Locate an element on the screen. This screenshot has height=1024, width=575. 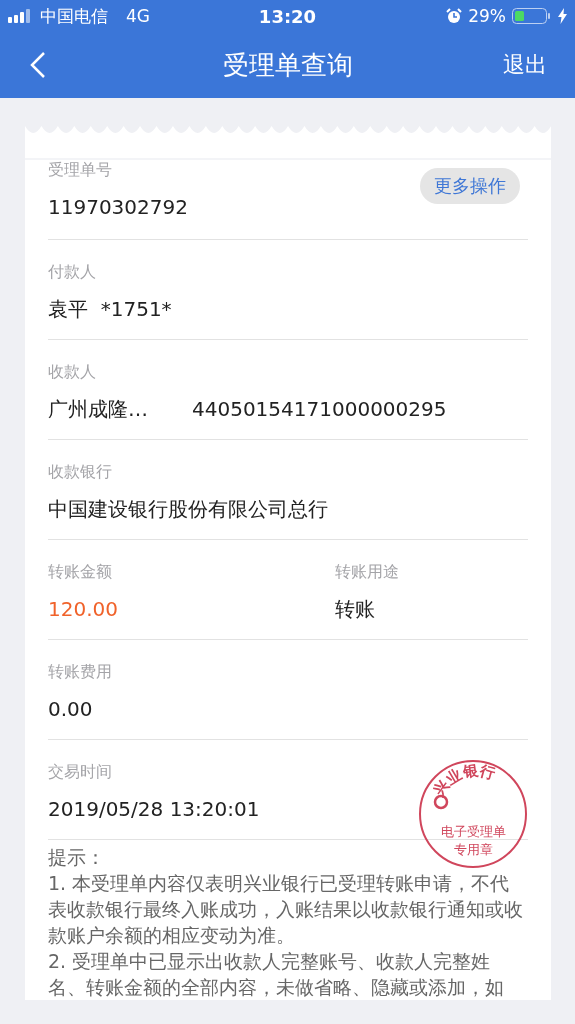
field-value: 0.00 is located at coordinates (70, 709).